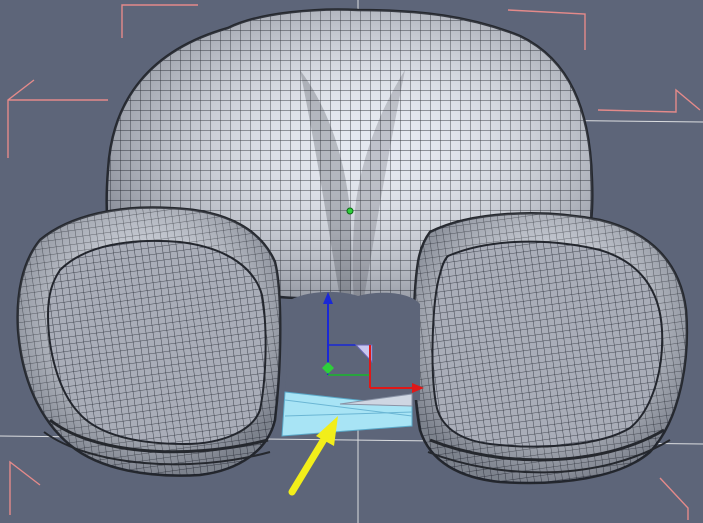 The image size is (703, 523). Describe the element at coordinates (347, 414) in the screenshot. I see `highlighted-cut-plane` at that location.